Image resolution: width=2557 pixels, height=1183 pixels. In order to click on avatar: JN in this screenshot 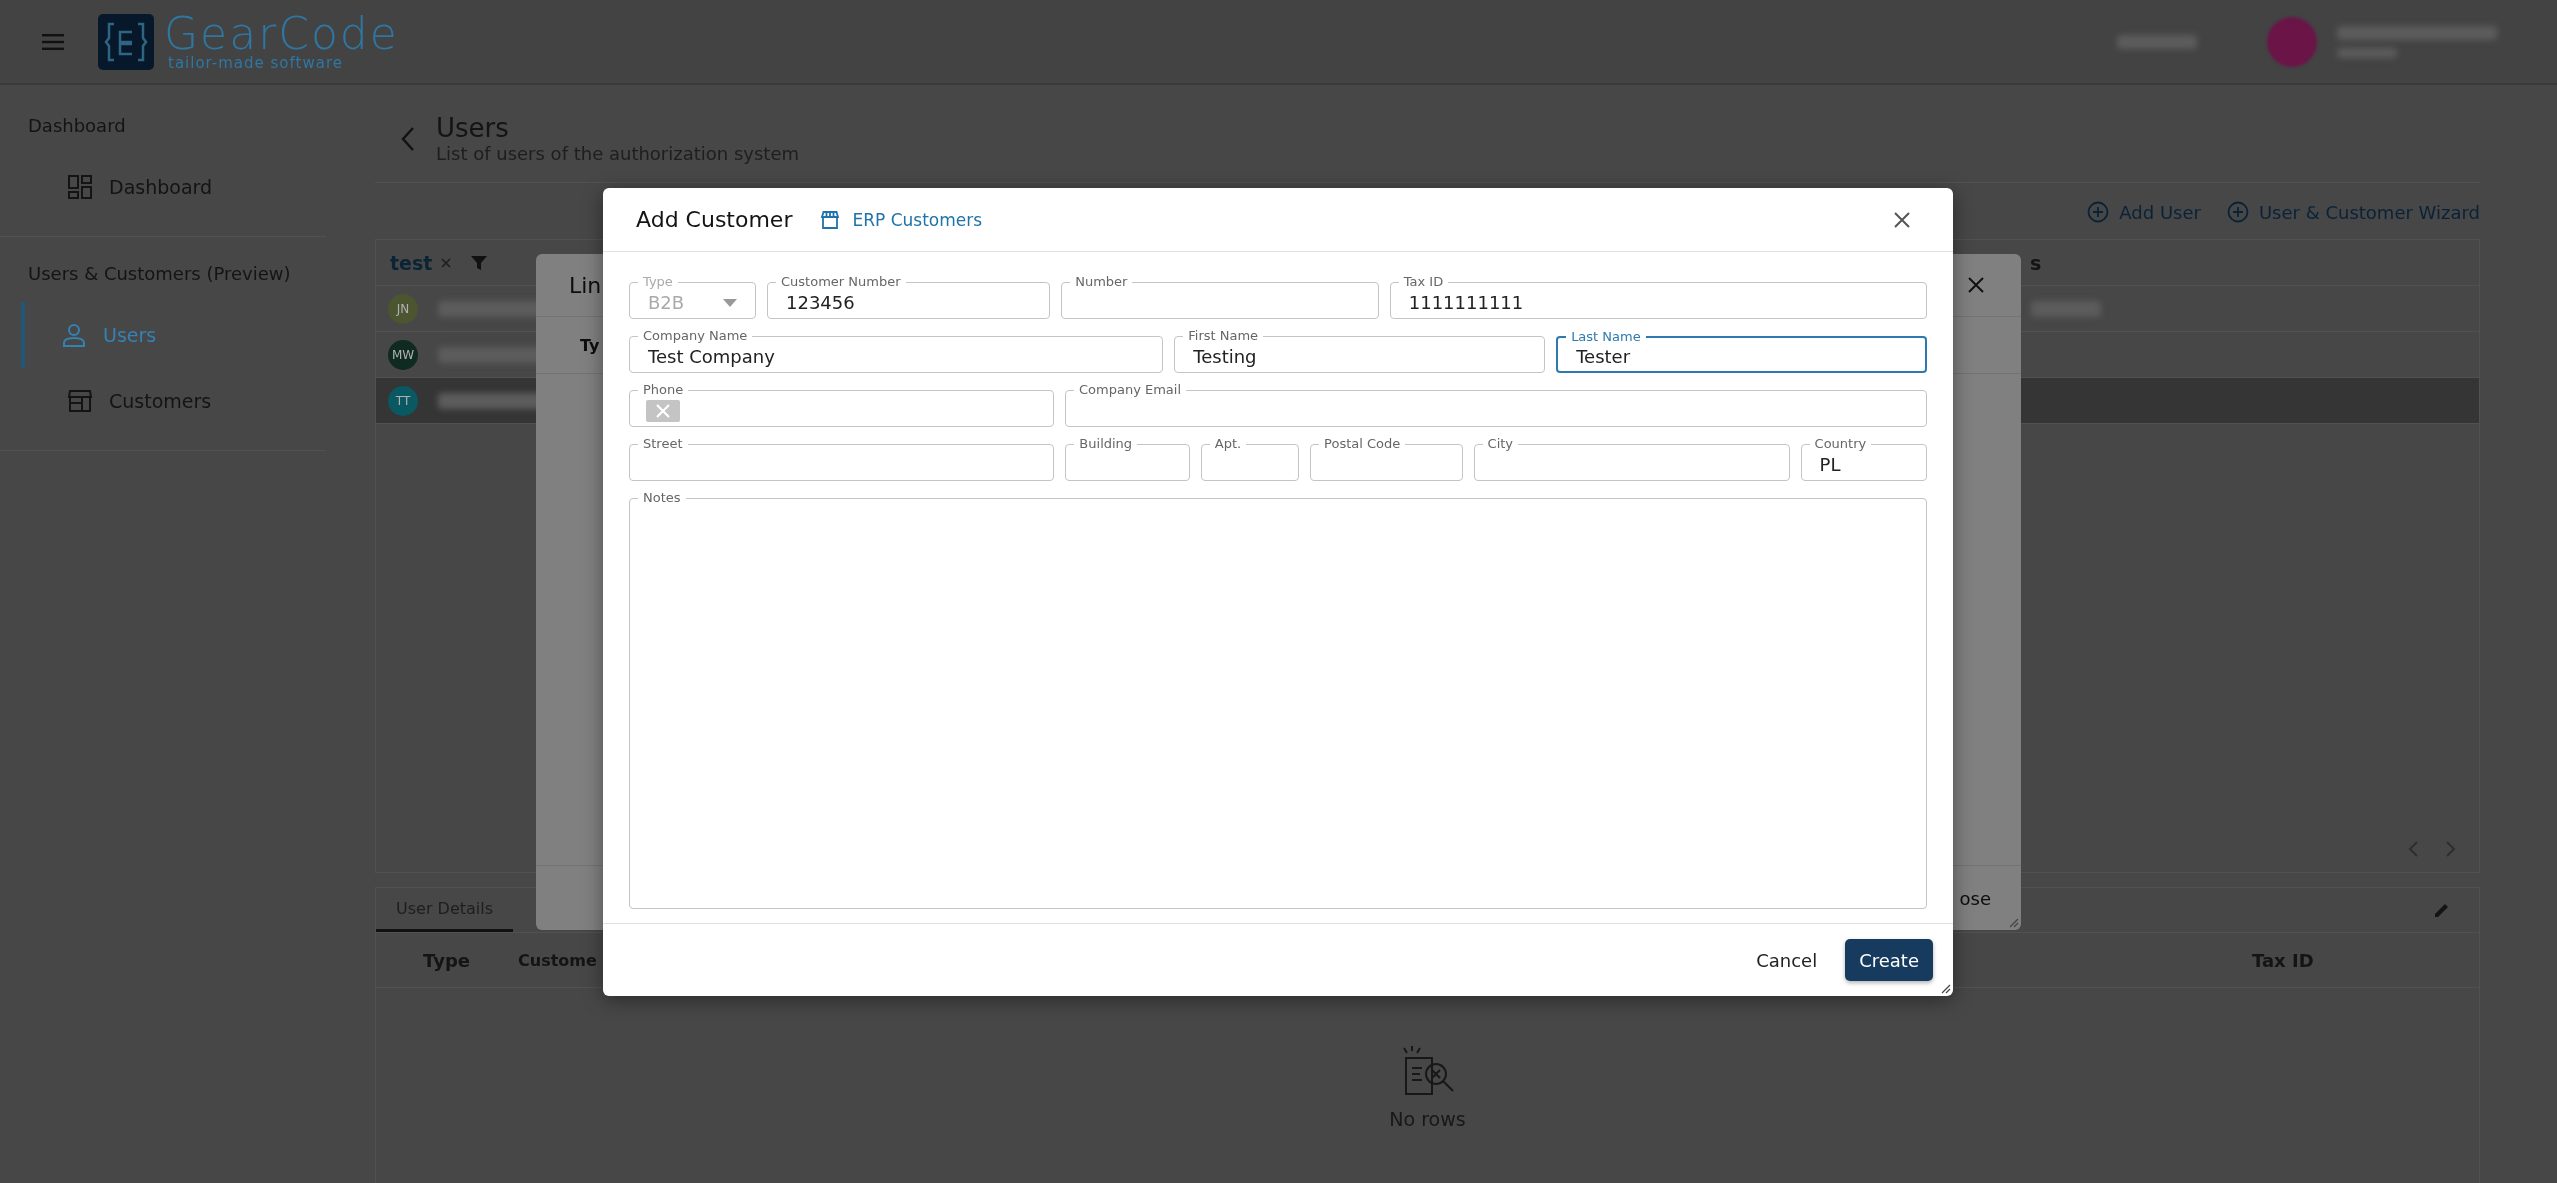, I will do `click(403, 308)`.